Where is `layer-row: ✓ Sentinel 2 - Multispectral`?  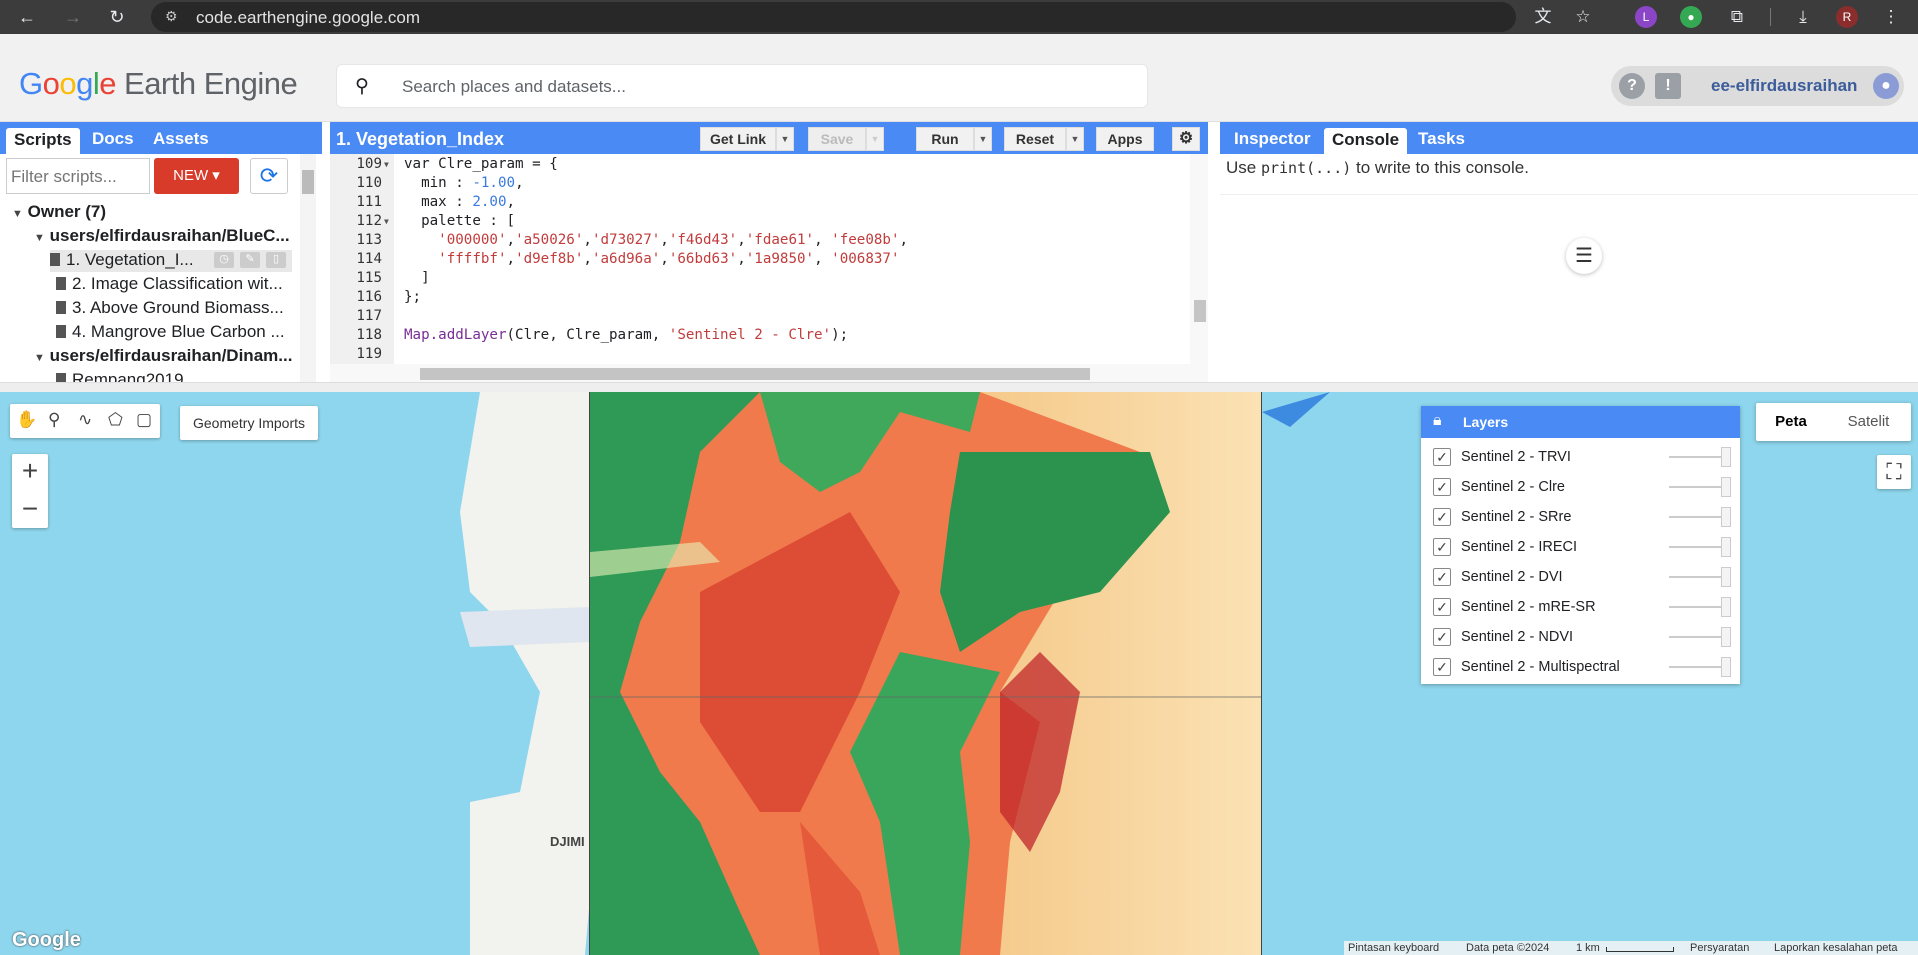
layer-row: ✓ Sentinel 2 - Multispectral is located at coordinates (1580, 667).